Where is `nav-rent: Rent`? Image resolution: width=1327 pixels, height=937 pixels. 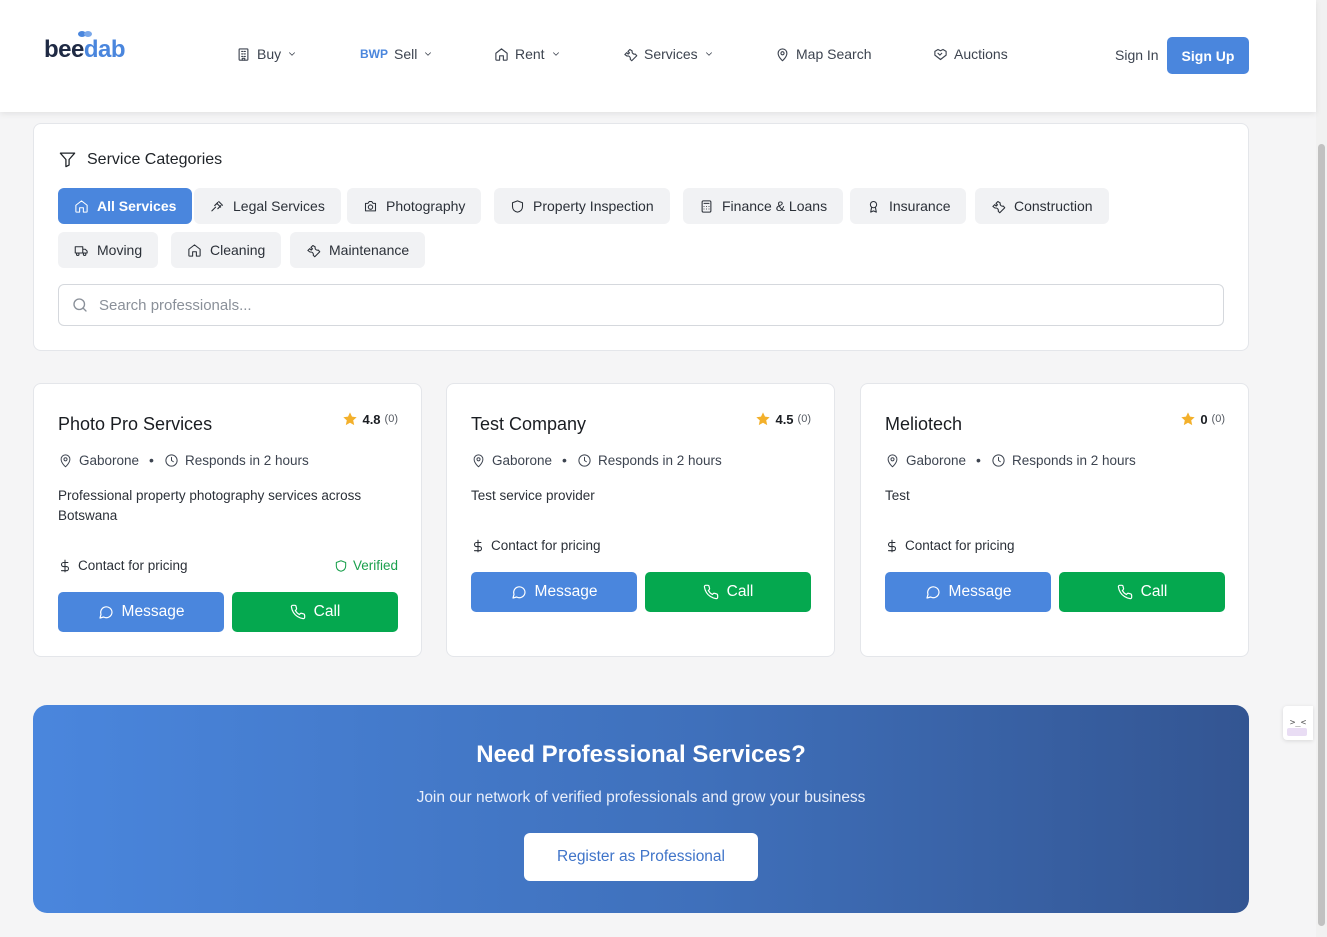
nav-rent: Rent is located at coordinates (527, 54).